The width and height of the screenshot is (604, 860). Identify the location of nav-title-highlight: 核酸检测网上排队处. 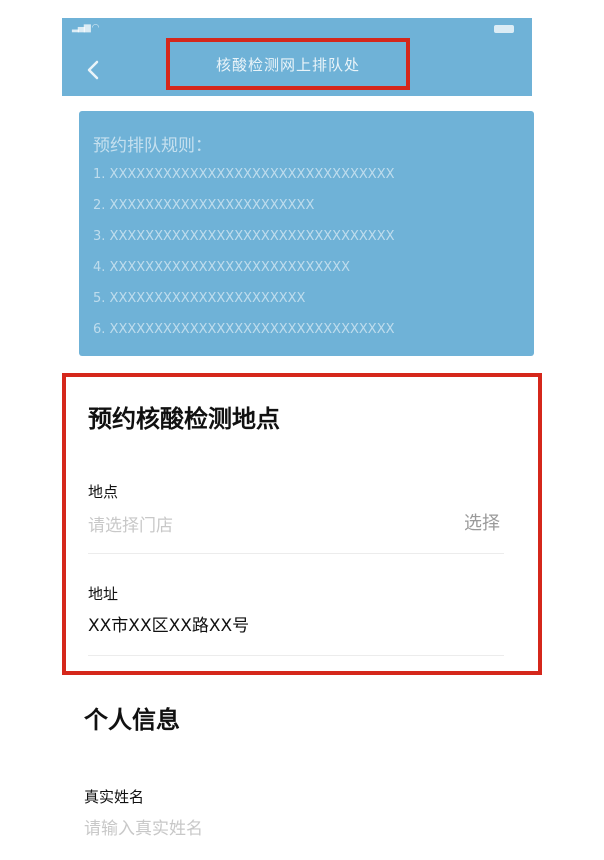
(288, 64).